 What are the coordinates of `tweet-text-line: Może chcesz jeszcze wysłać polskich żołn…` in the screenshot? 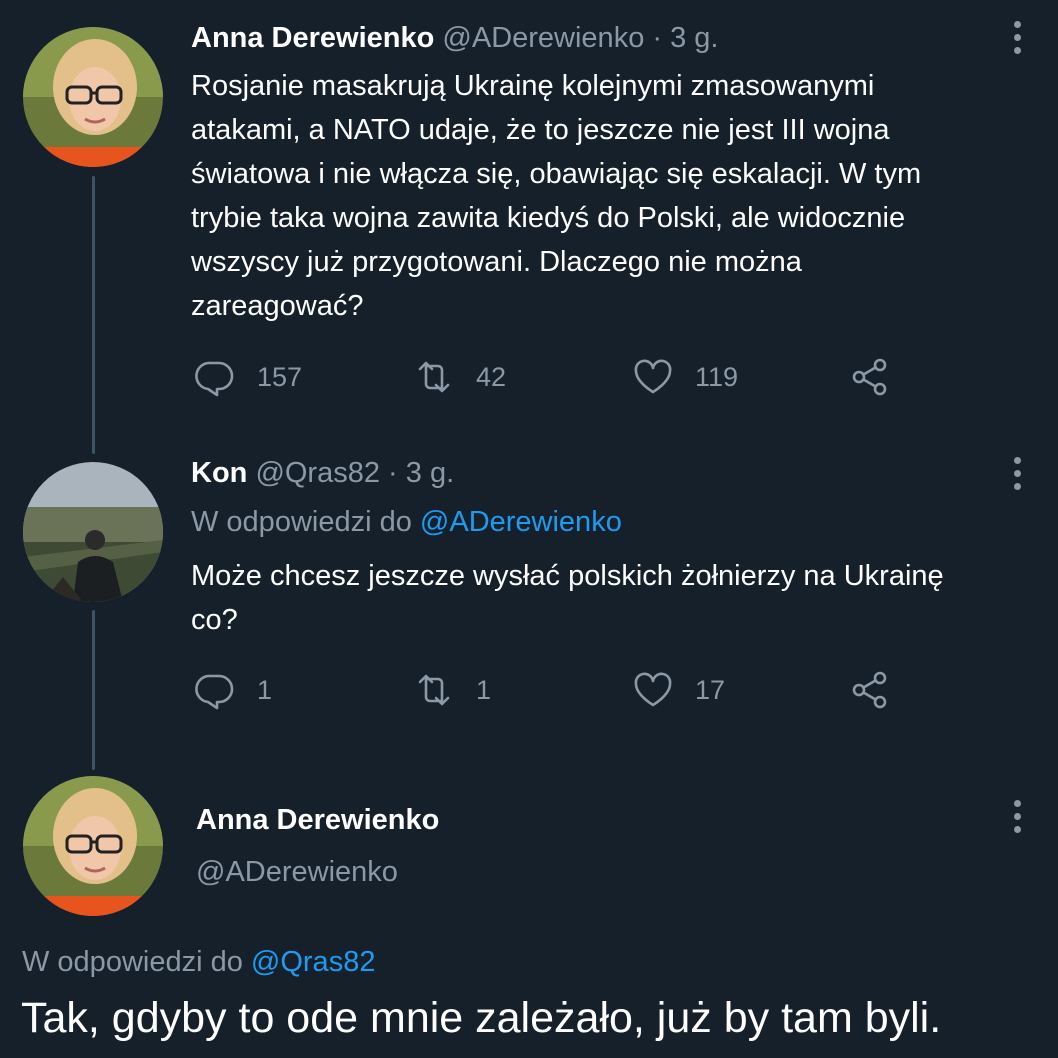 It's located at (567, 576).